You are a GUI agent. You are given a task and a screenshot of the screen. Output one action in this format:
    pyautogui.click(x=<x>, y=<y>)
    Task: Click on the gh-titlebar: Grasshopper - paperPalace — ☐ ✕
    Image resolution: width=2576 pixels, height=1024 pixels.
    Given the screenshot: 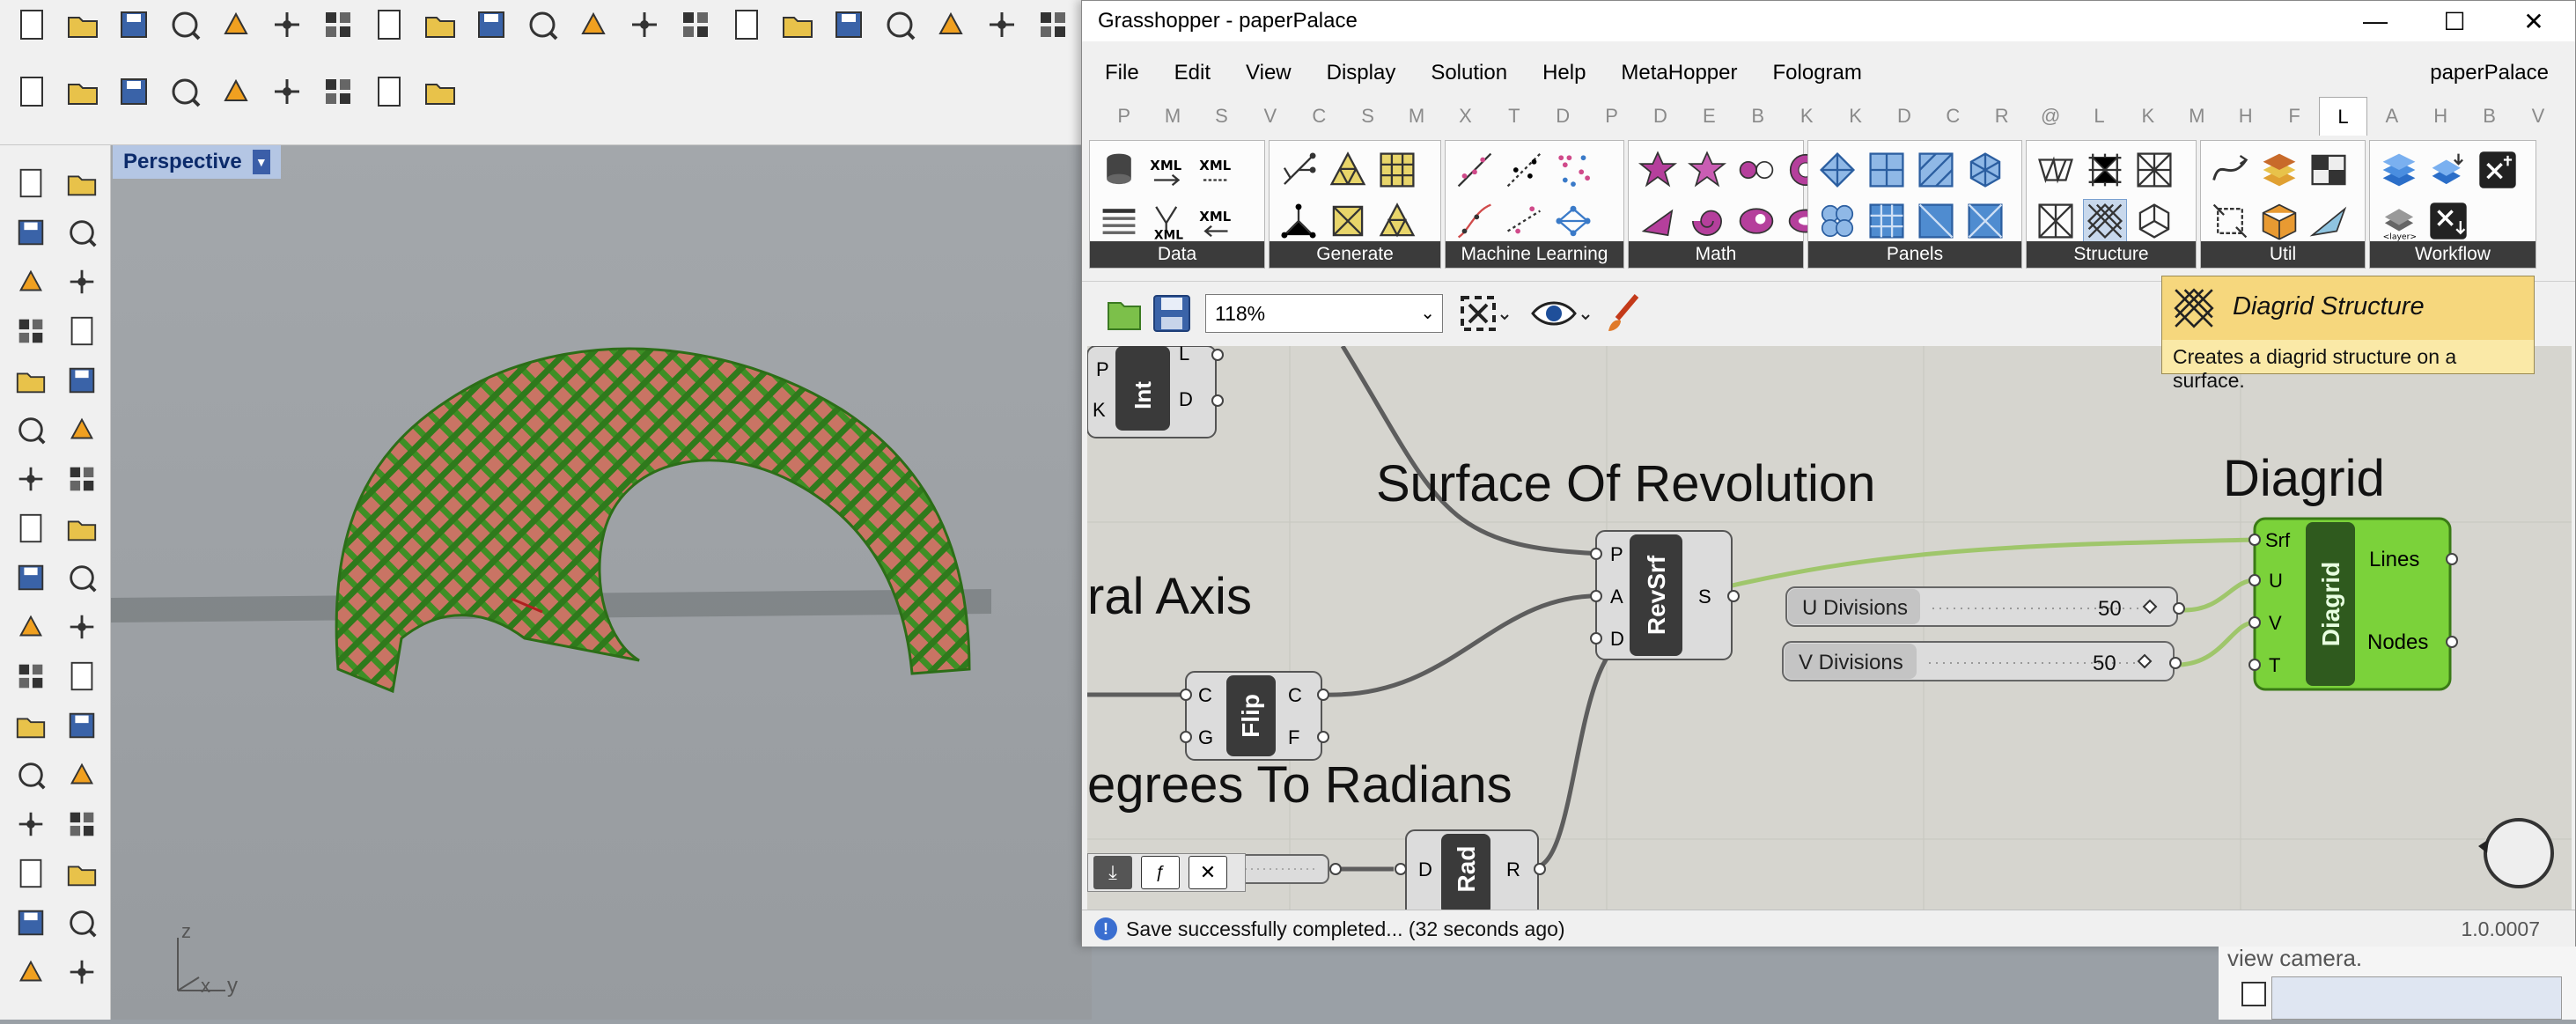 What is the action you would take?
    pyautogui.click(x=1828, y=21)
    